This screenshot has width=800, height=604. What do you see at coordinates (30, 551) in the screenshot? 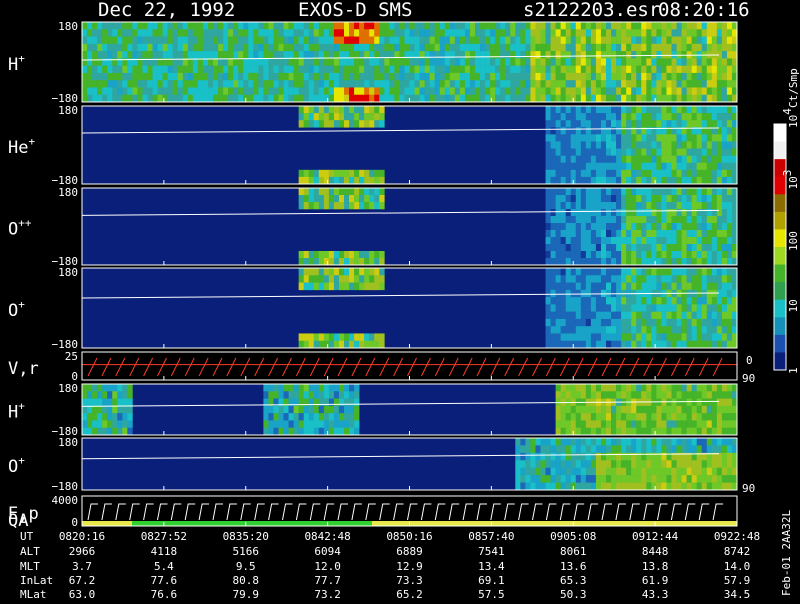
I see `table-row-label: ALT` at bounding box center [30, 551].